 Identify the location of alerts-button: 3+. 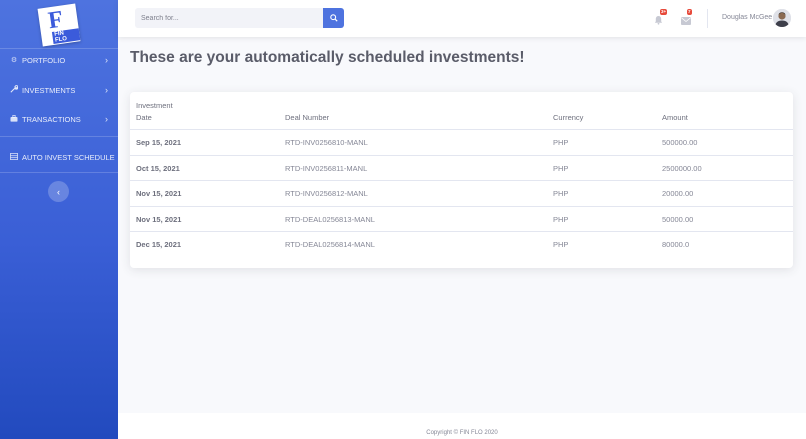
(661, 17).